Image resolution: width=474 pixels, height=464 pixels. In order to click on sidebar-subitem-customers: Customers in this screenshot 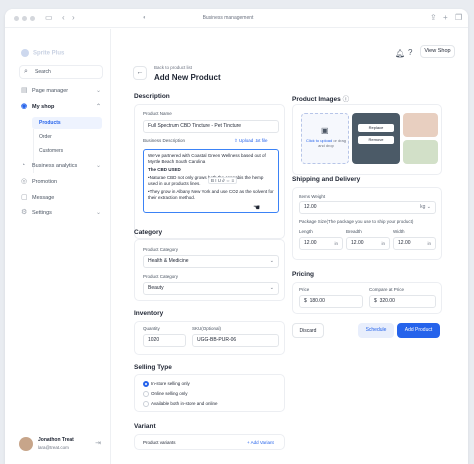, I will do `click(67, 151)`.